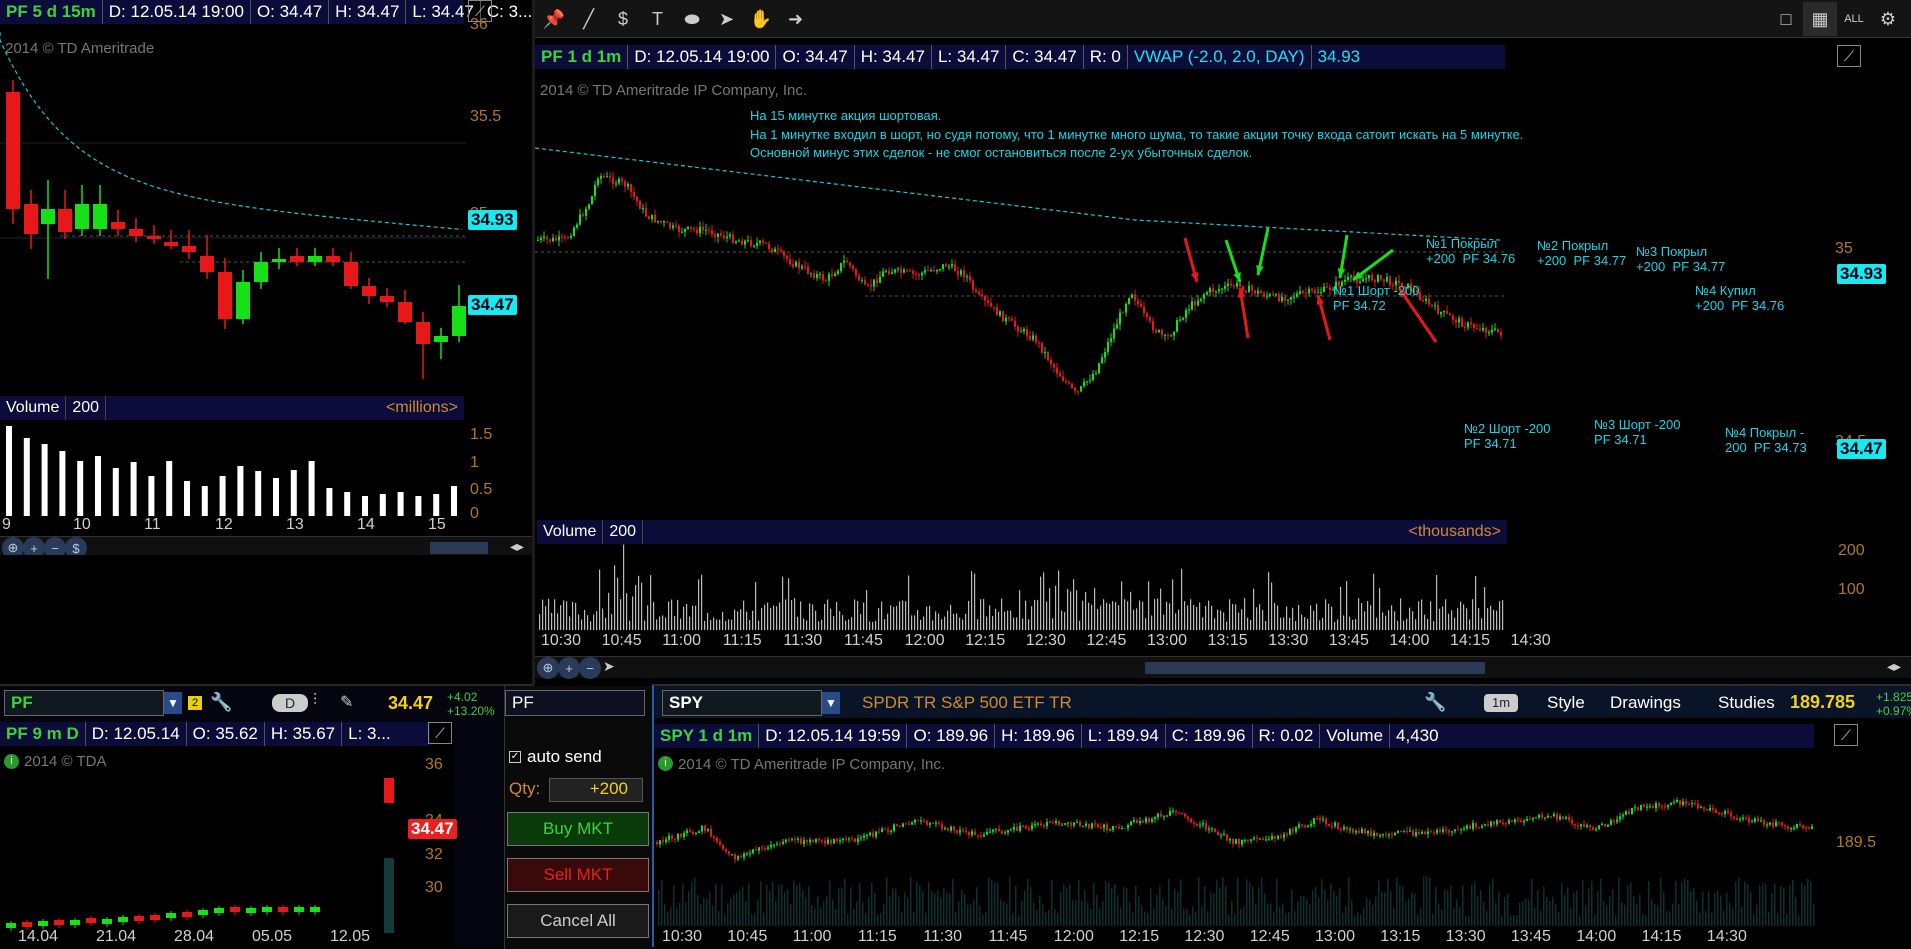 The width and height of the screenshot is (1911, 949). I want to click on drawings-menu: Drawings, so click(1645, 703).